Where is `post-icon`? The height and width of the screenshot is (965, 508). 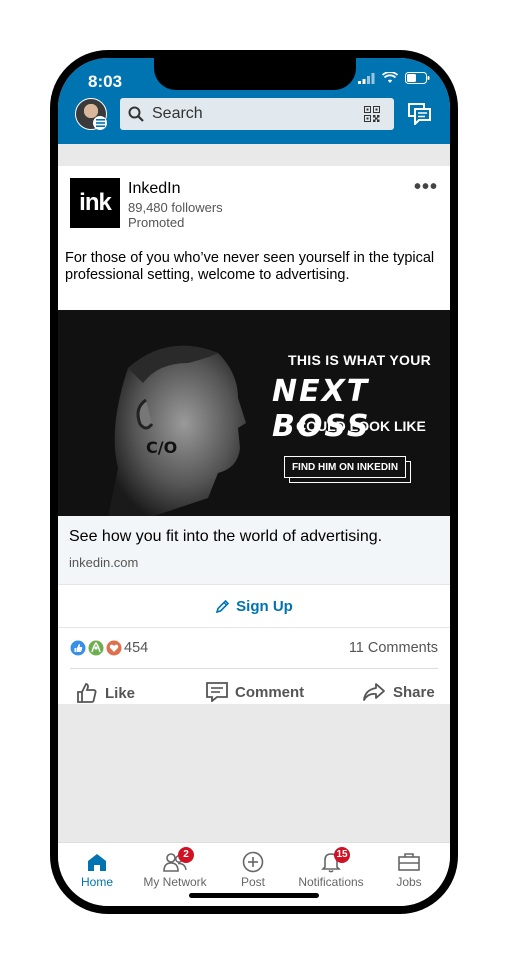
post-icon is located at coordinates (253, 862).